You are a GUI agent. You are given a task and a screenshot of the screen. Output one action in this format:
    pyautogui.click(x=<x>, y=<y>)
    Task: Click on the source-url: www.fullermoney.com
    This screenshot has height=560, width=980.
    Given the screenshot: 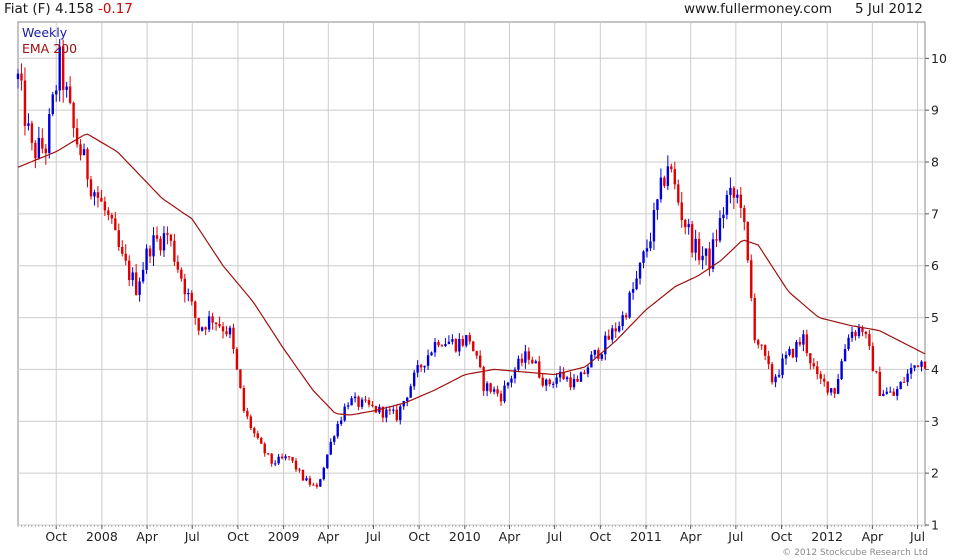 What is the action you would take?
    pyautogui.click(x=758, y=9)
    